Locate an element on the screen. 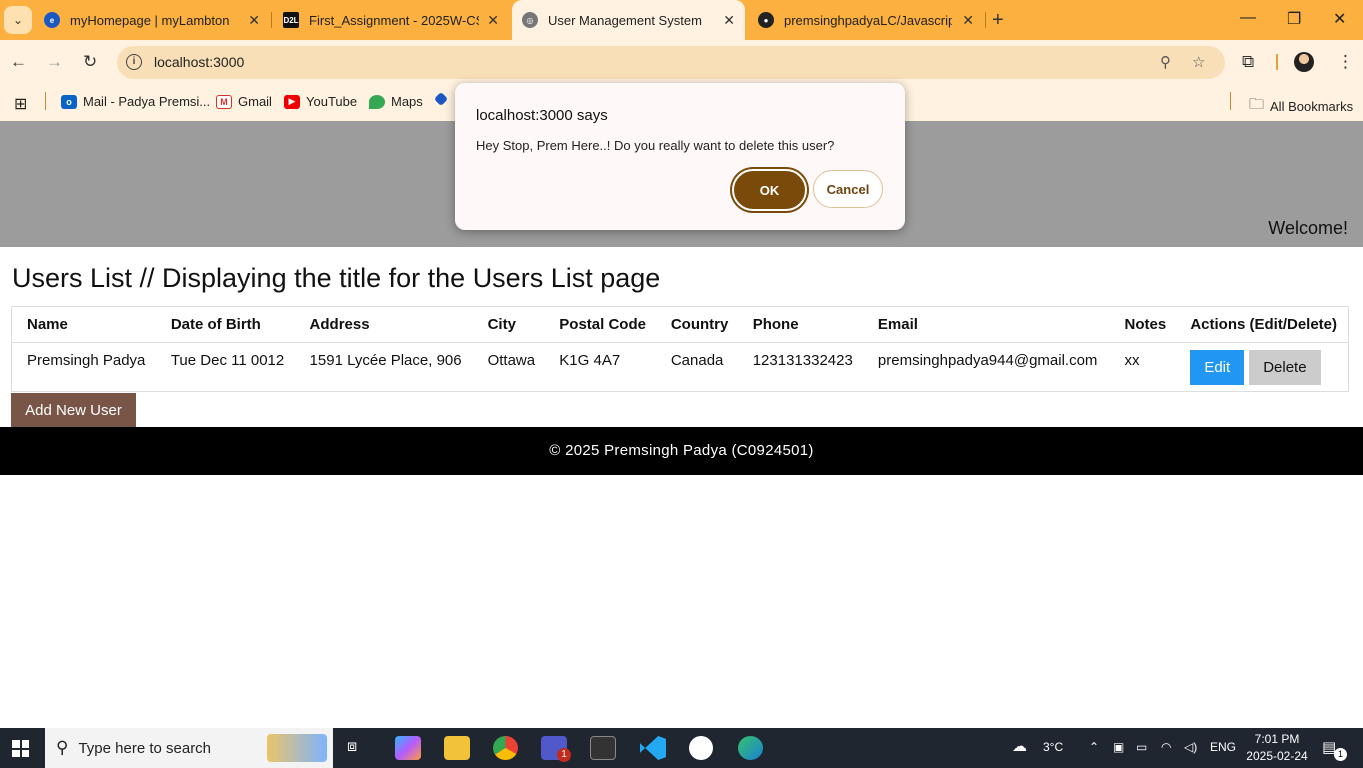  extensions-puzzle-icon: ⧉ is located at coordinates (1248, 62).